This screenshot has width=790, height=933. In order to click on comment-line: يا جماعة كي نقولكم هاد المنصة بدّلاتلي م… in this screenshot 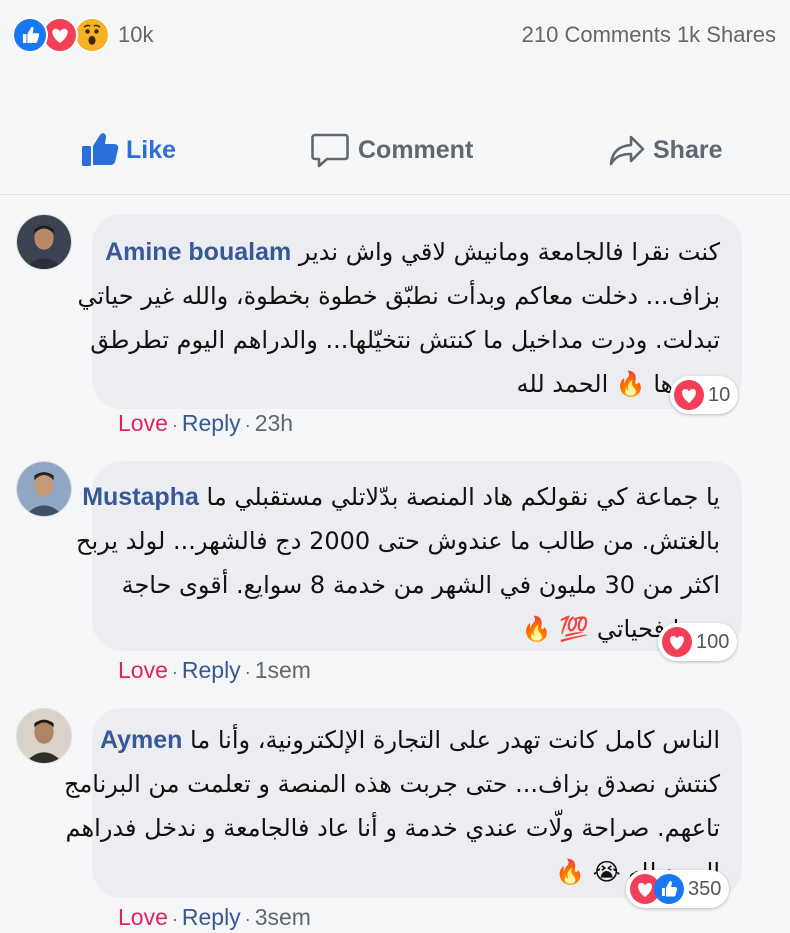, I will do `click(401, 497)`.